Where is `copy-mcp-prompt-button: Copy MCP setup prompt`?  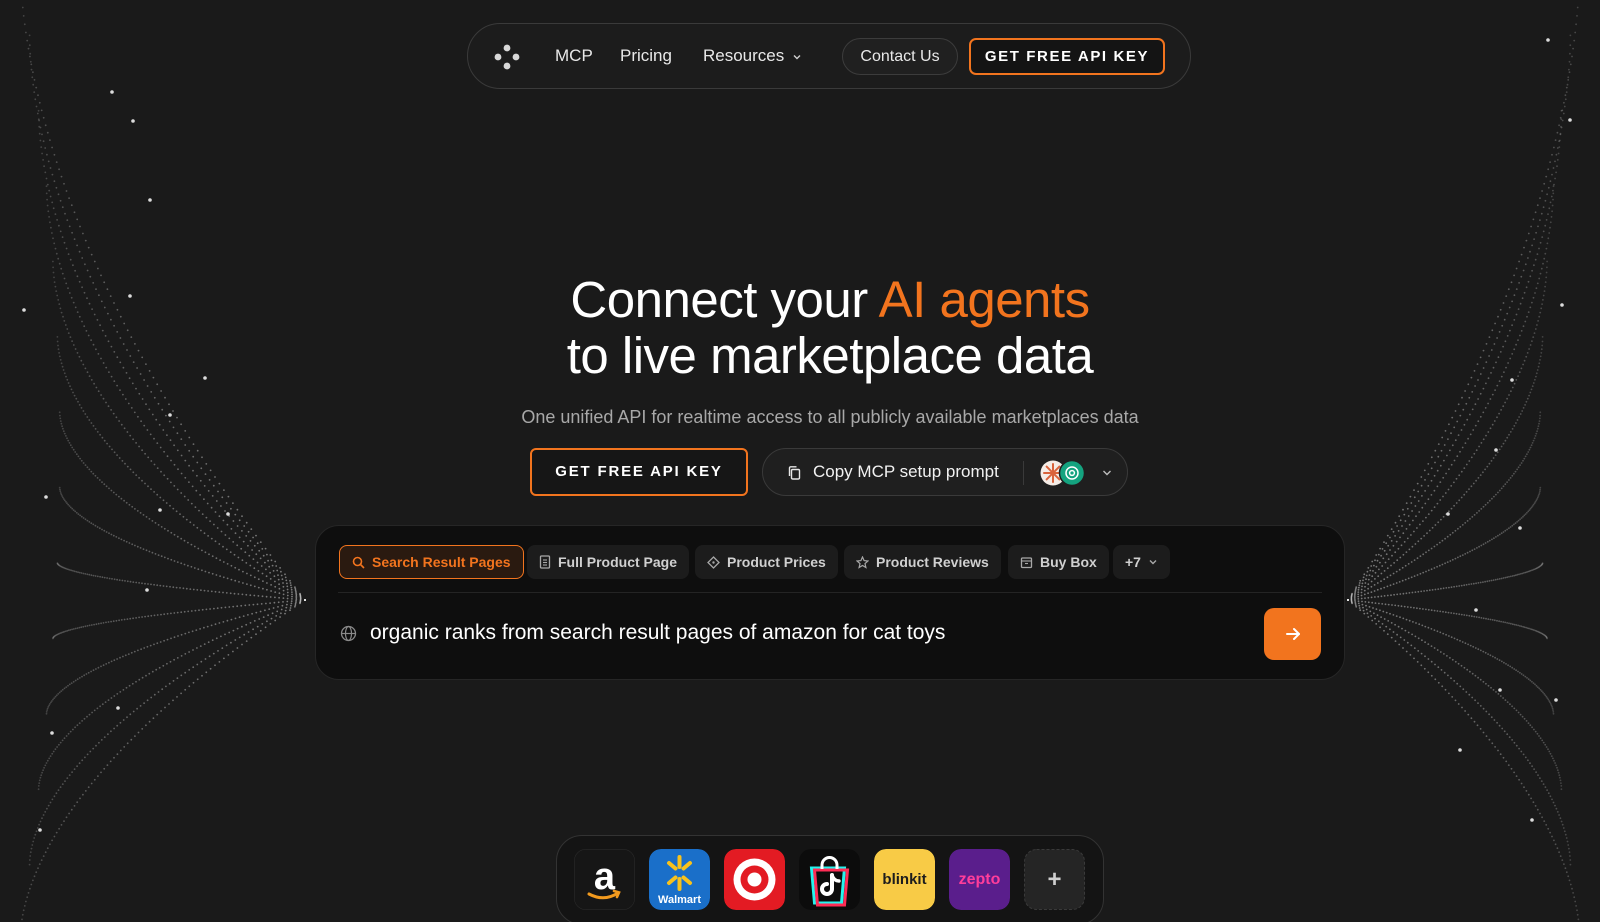
copy-mcp-prompt-button: Copy MCP setup prompt is located at coordinates (945, 472).